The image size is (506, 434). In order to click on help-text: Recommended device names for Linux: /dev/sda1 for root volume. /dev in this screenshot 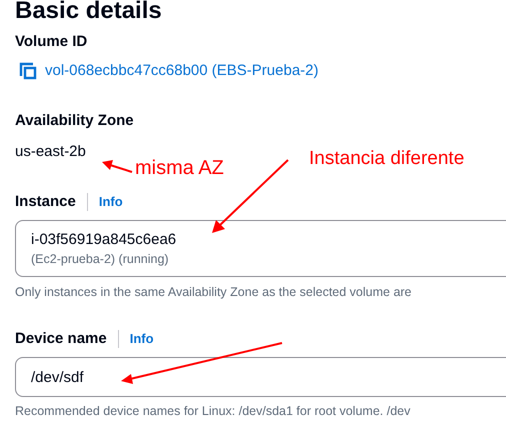, I will do `click(212, 411)`.